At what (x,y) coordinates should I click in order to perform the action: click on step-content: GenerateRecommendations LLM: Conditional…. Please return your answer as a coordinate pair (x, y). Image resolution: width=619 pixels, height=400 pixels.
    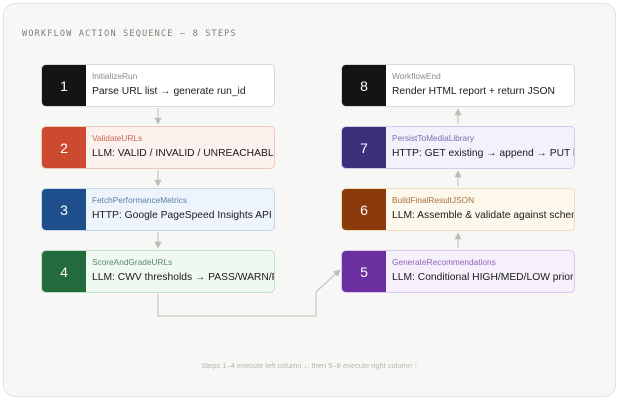
    Looking at the image, I should click on (480, 271).